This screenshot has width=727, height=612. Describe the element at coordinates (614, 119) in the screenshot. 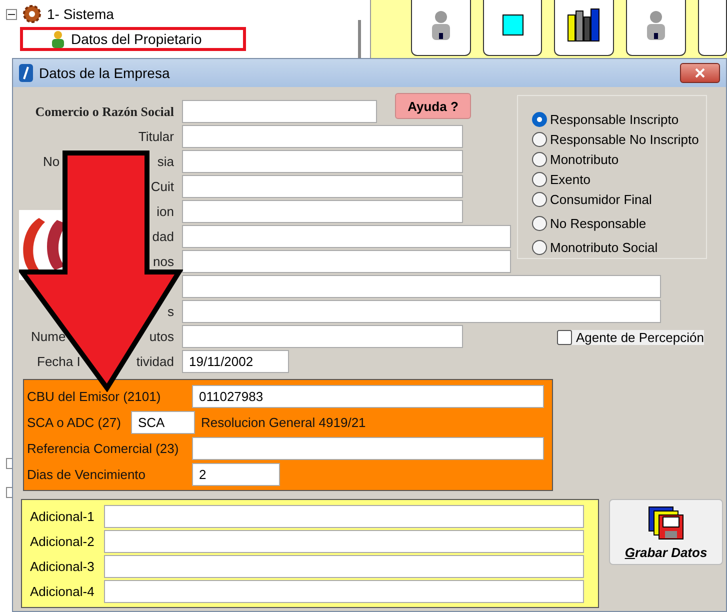

I see `radio-label: Responsable Inscripto` at that location.